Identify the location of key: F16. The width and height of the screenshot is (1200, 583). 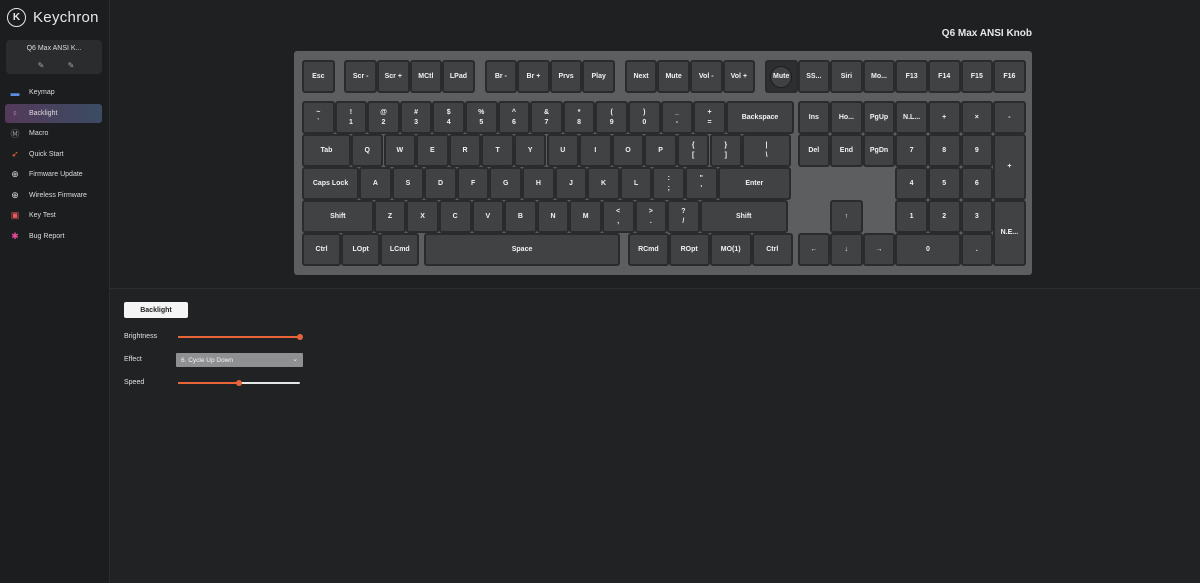
(1009, 76).